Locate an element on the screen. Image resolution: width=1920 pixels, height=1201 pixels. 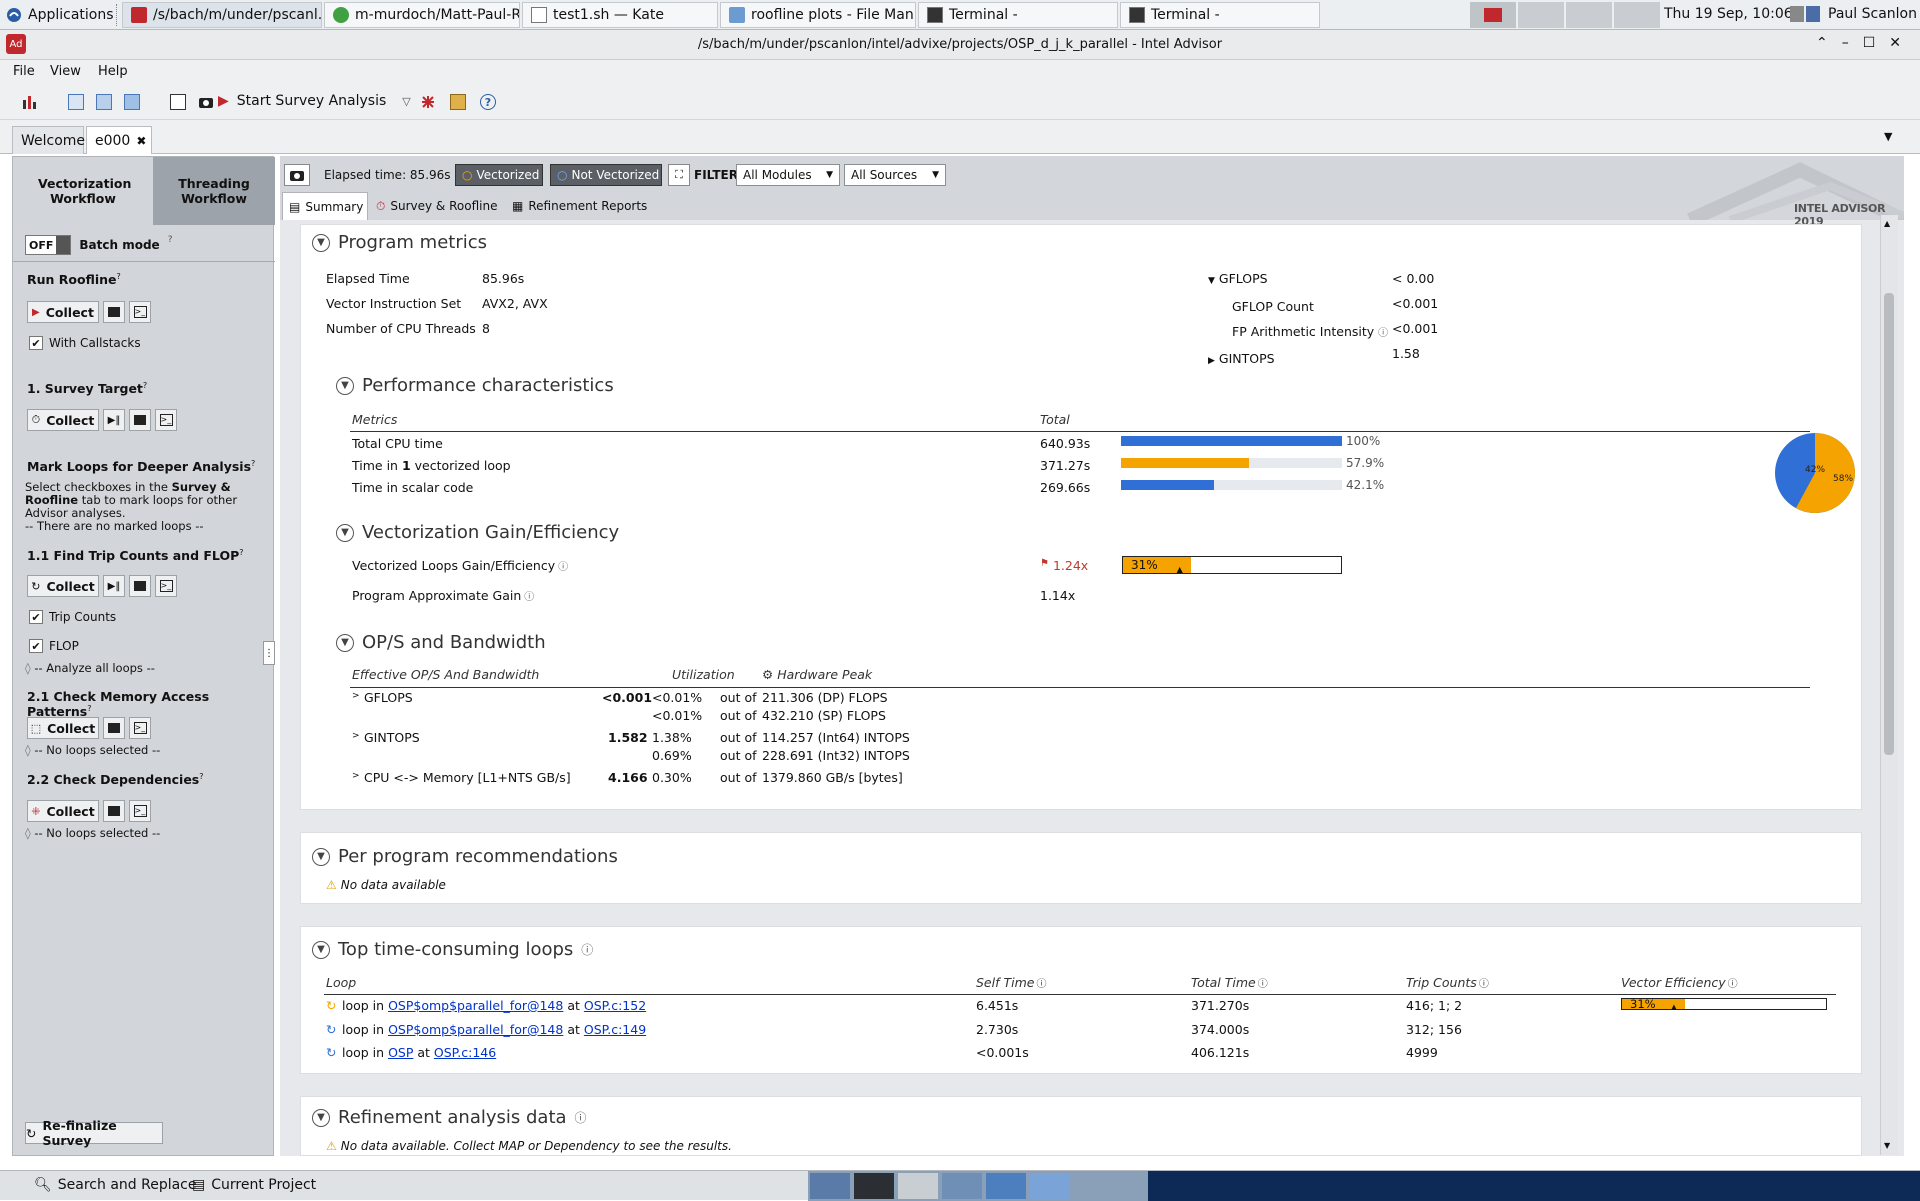
trip-run-pause-button: ▶‖ is located at coordinates (114, 586).